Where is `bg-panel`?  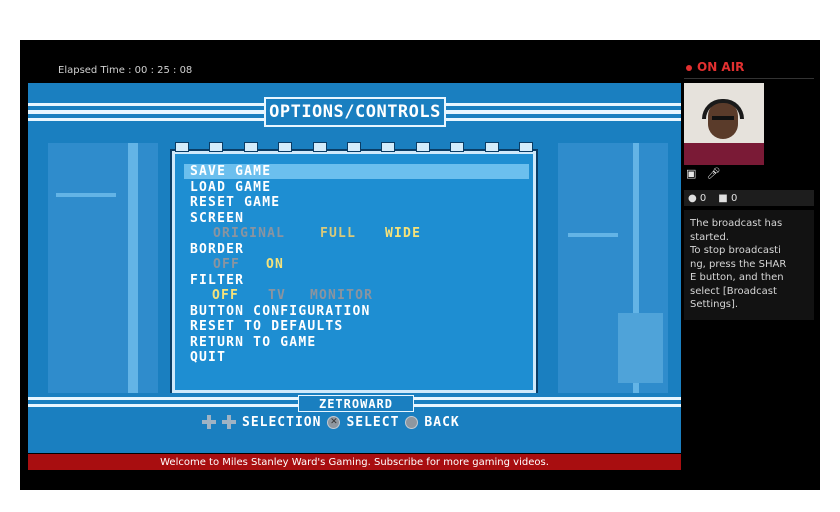 bg-panel is located at coordinates (103, 268).